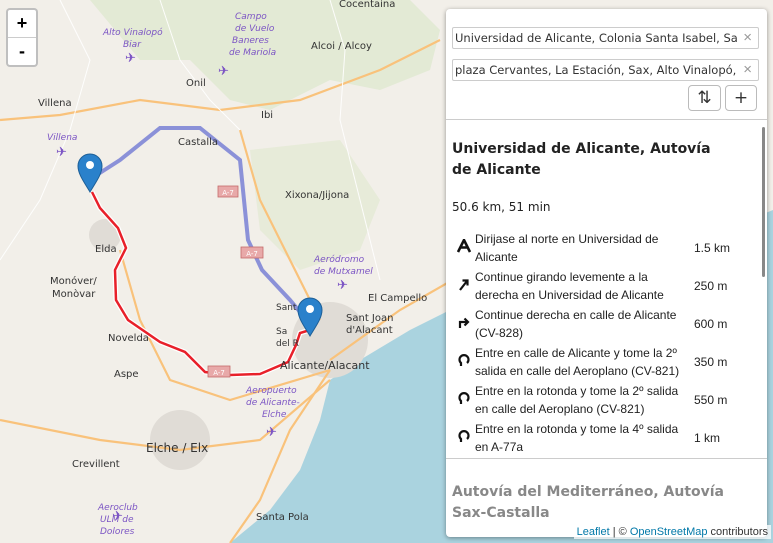 Image resolution: width=773 pixels, height=543 pixels. Describe the element at coordinates (741, 98) in the screenshot. I see `add-waypoint-button: +` at that location.